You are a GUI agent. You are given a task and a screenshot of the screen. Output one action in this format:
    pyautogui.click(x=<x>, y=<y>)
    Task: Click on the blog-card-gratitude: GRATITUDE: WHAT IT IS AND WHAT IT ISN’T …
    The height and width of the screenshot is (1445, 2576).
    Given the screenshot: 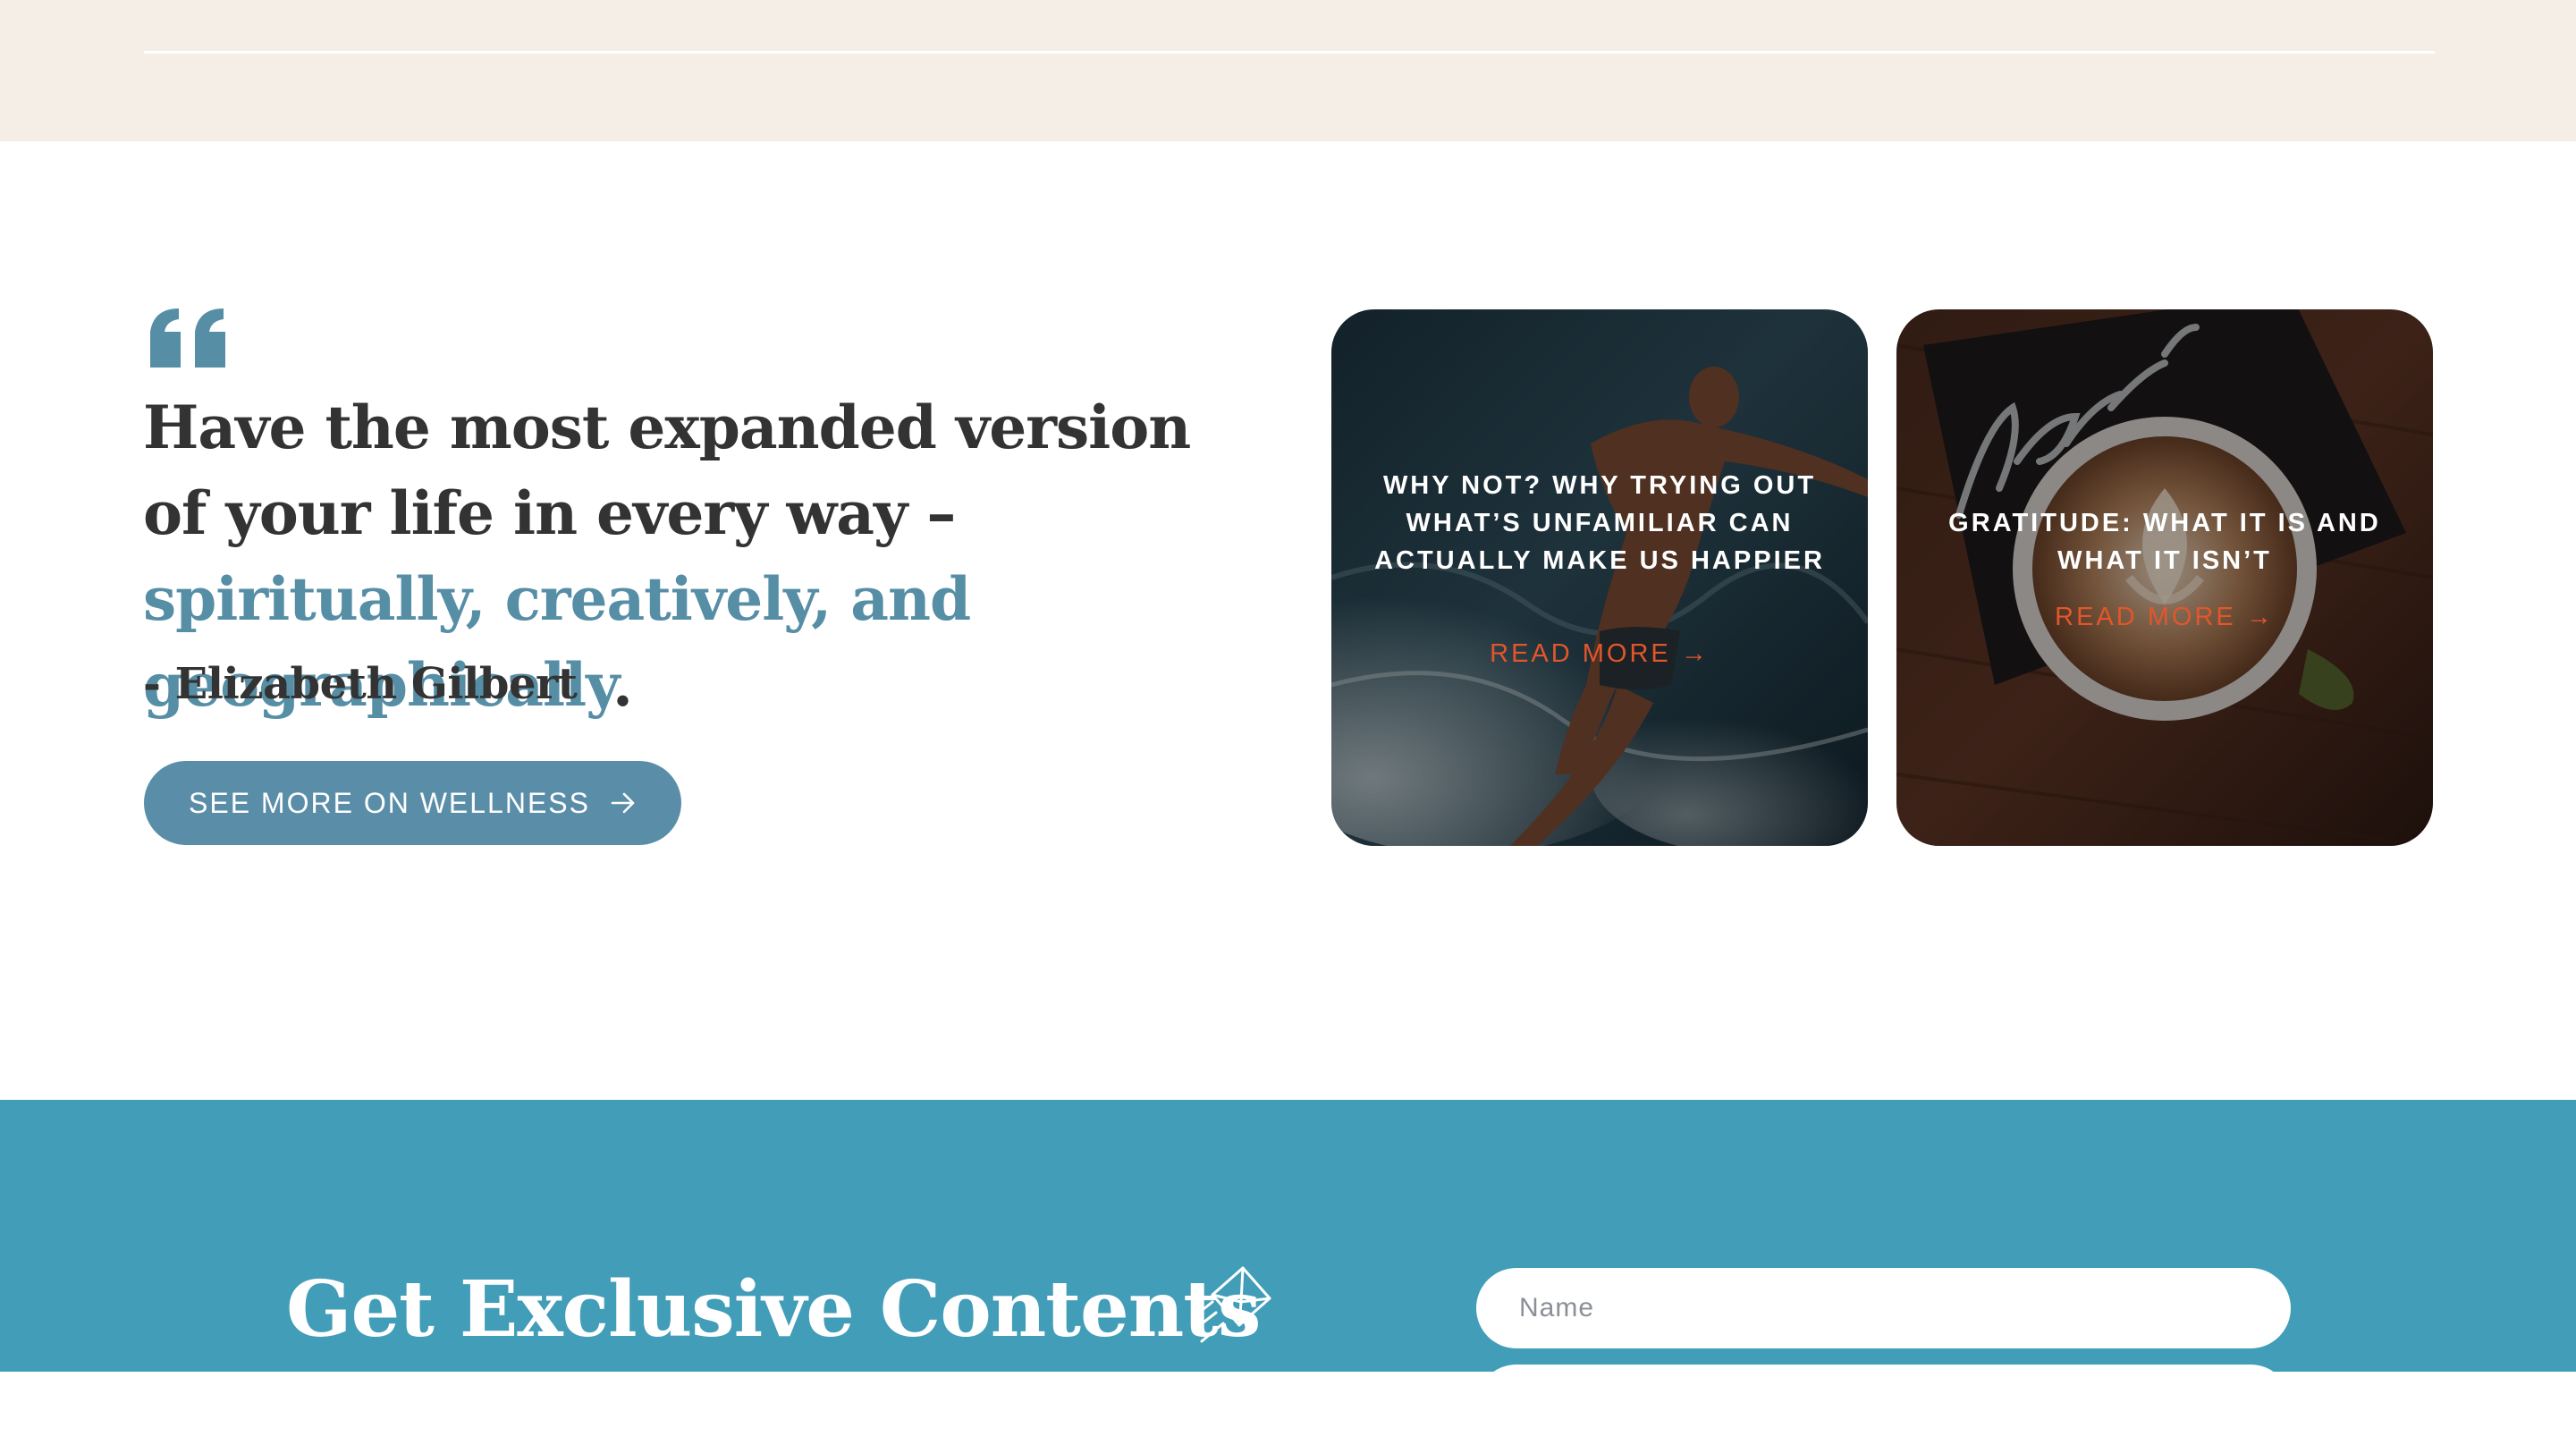 What is the action you would take?
    pyautogui.click(x=2164, y=577)
    